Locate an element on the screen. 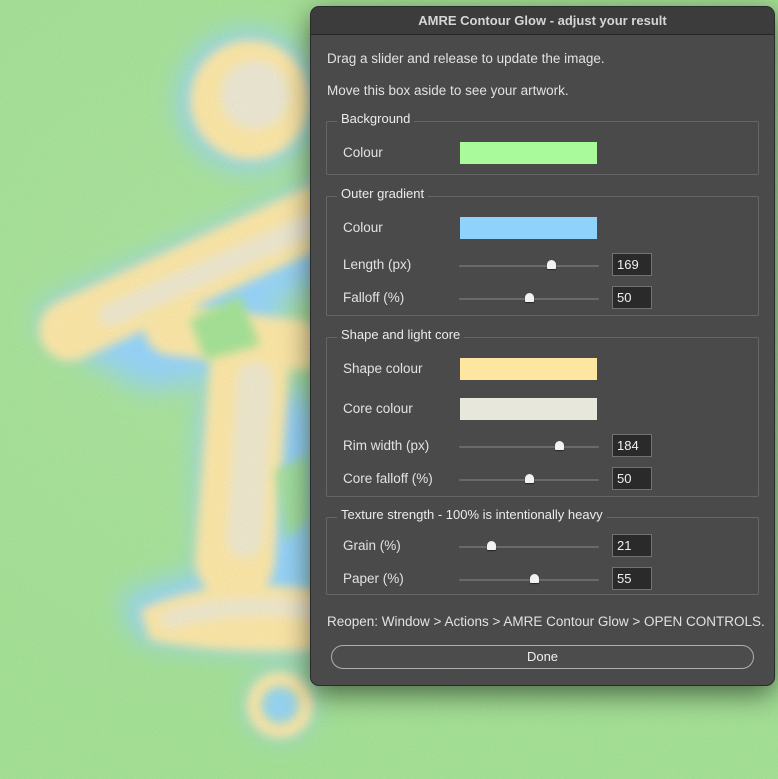 The height and width of the screenshot is (779, 778). paper-label: Paper (%) is located at coordinates (373, 578).